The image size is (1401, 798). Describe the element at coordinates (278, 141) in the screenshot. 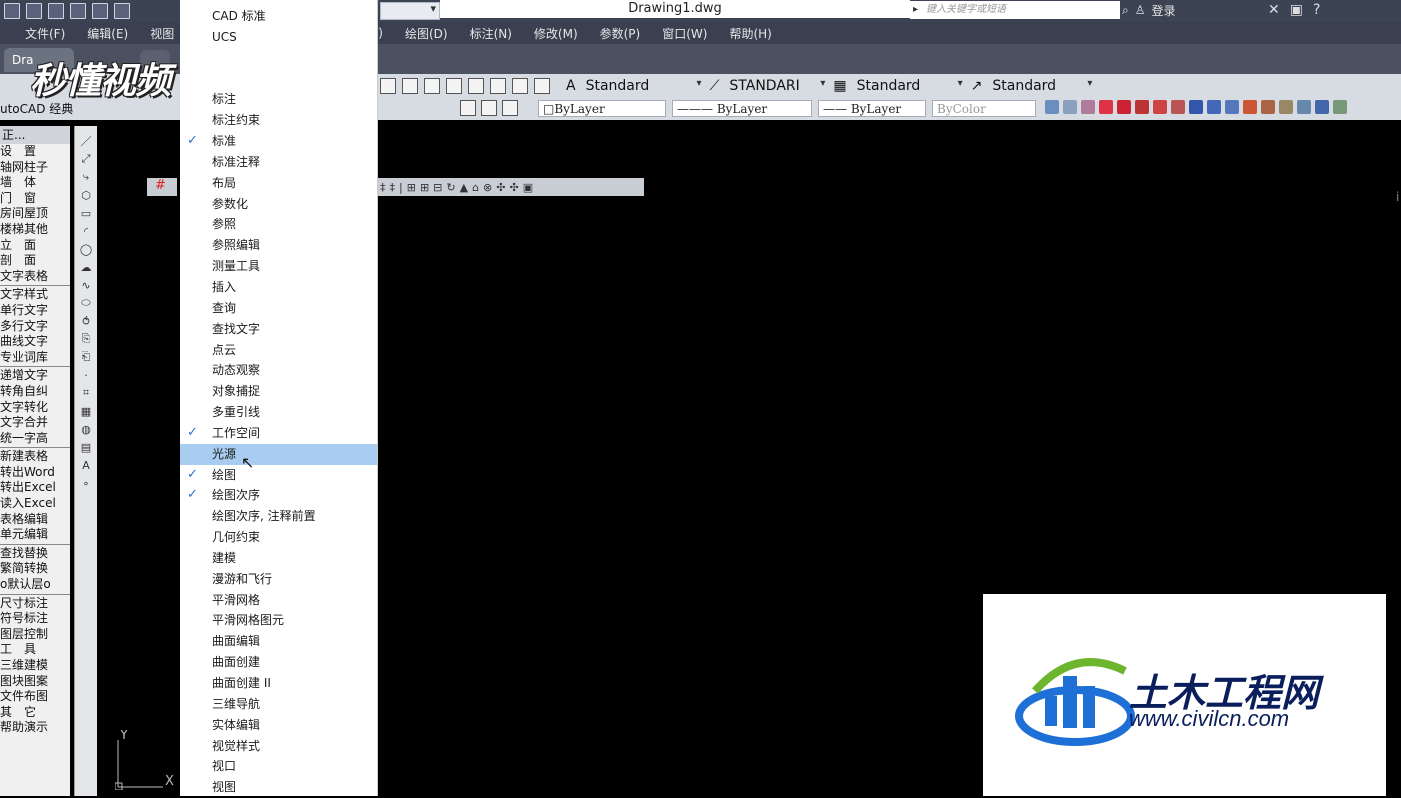

I see `toolbar-menu-item: ✓ 标准` at that location.